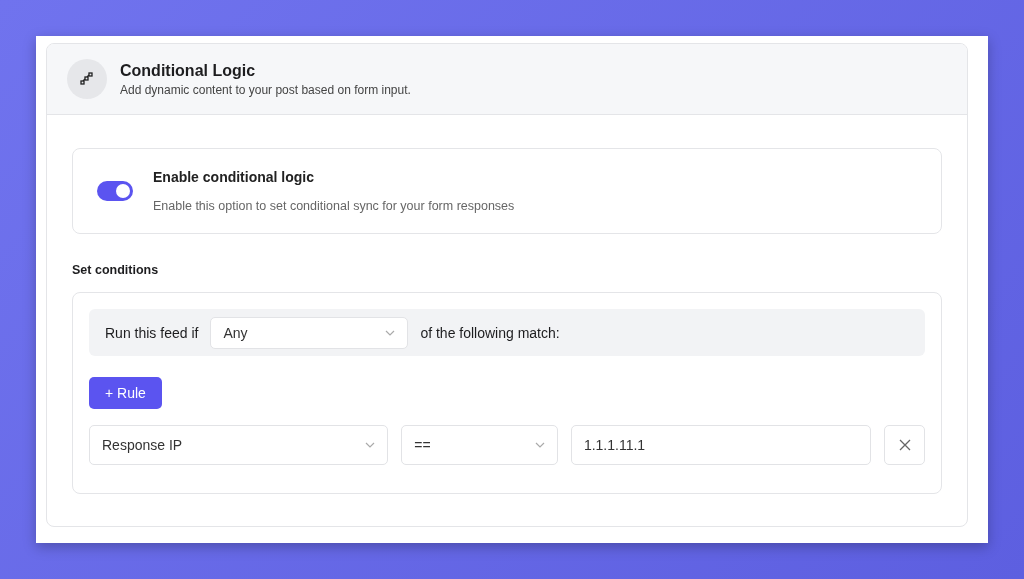 The height and width of the screenshot is (579, 1024). Describe the element at coordinates (334, 206) in the screenshot. I see `toggle-description: Enable this option to set conditional sync for your form responses` at that location.